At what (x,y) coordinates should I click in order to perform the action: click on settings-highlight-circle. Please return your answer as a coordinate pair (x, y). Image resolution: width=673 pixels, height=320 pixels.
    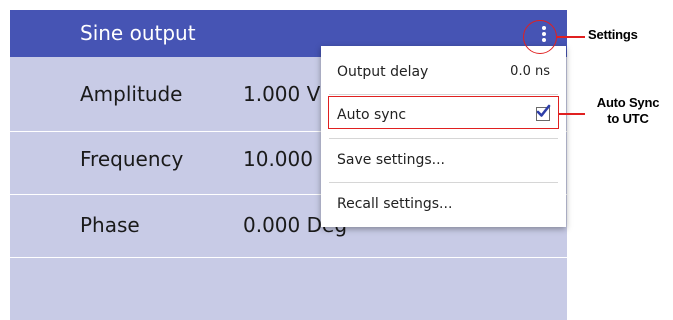
    Looking at the image, I should click on (540, 37).